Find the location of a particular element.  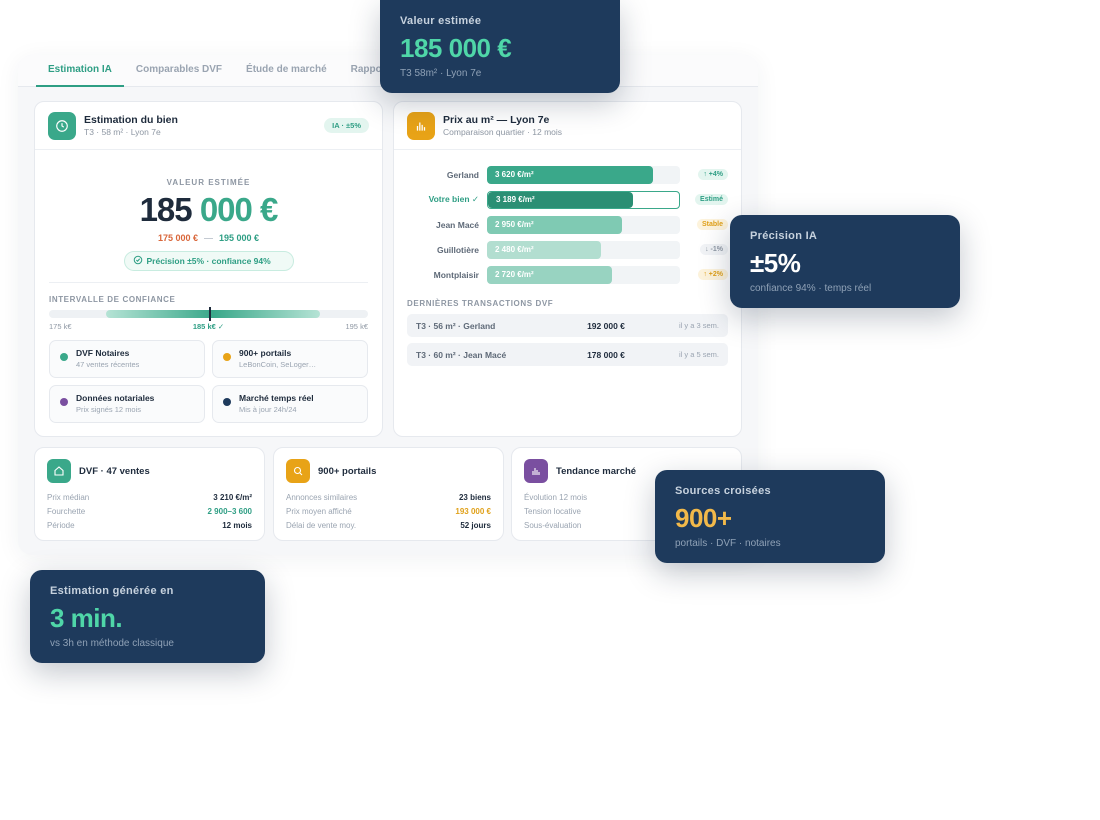

clock-icon is located at coordinates (62, 125).